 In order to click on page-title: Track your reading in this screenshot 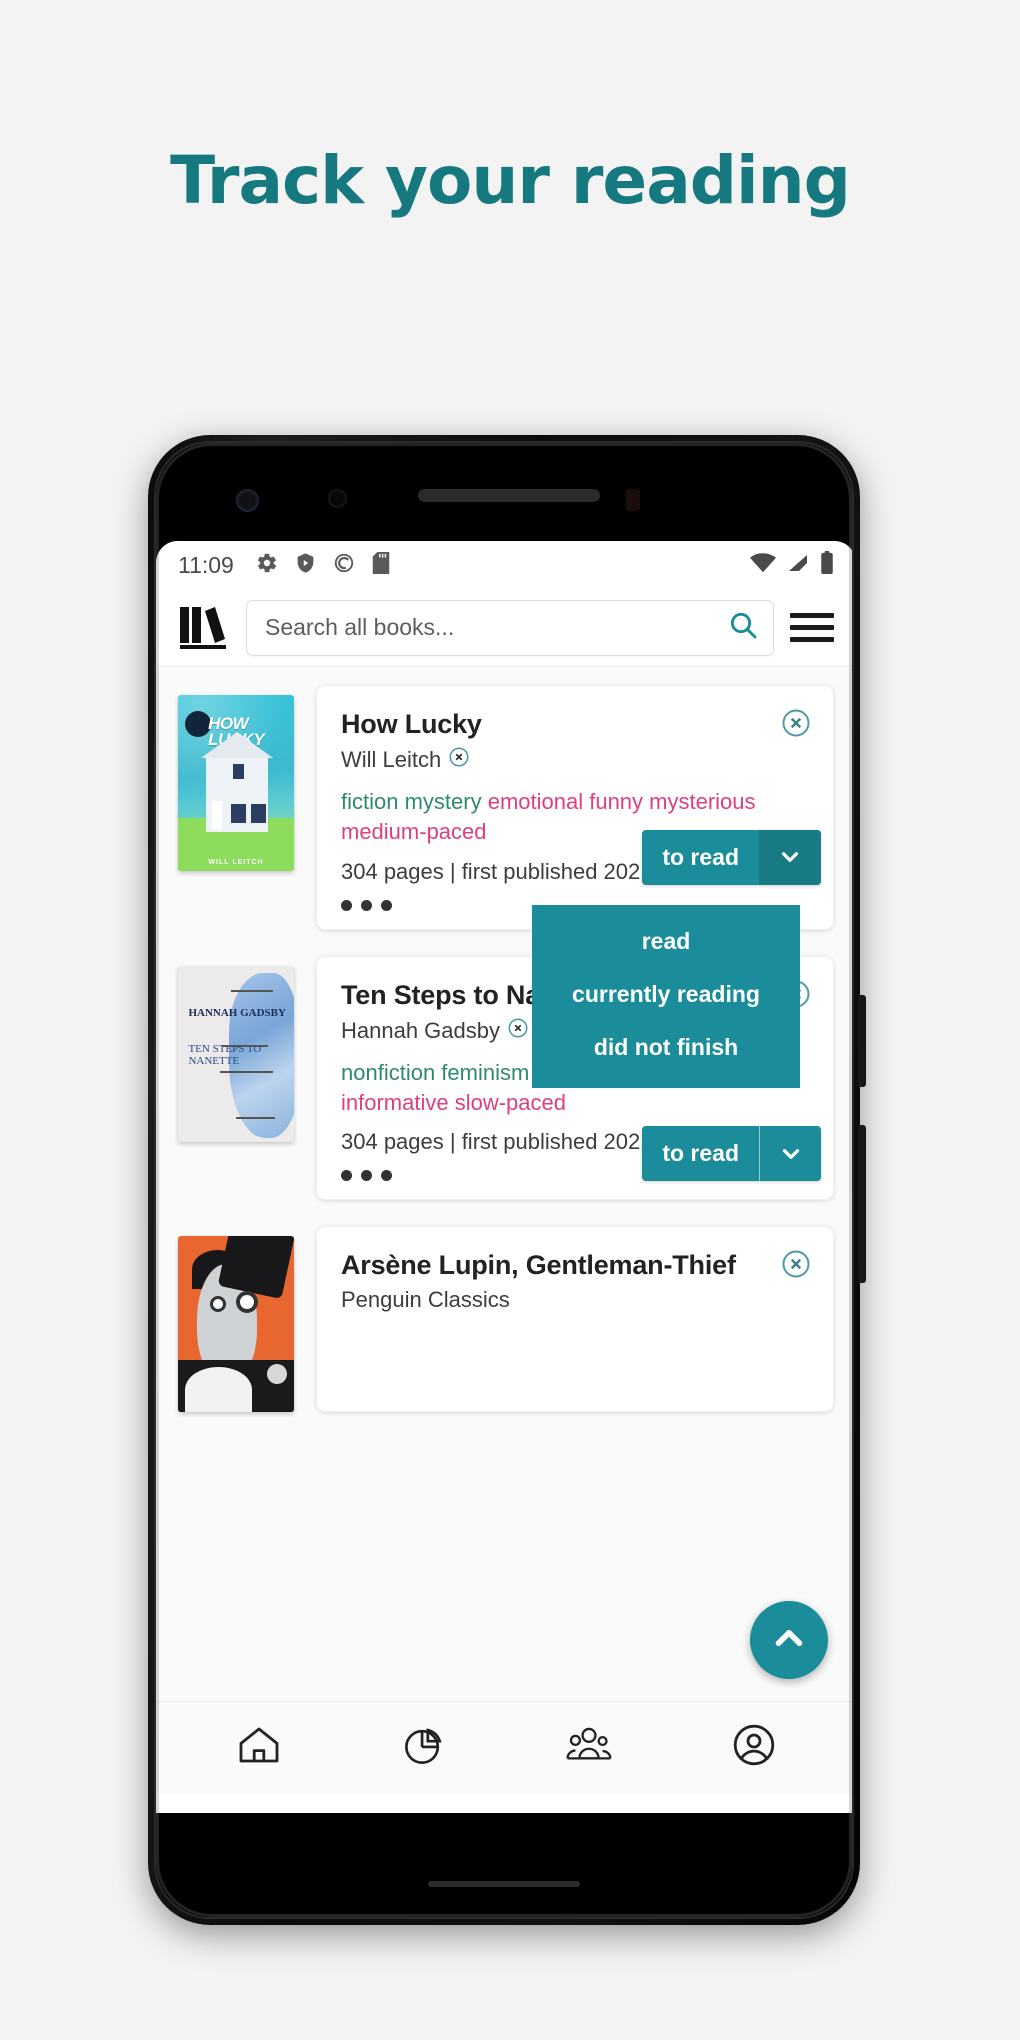, I will do `click(510, 180)`.